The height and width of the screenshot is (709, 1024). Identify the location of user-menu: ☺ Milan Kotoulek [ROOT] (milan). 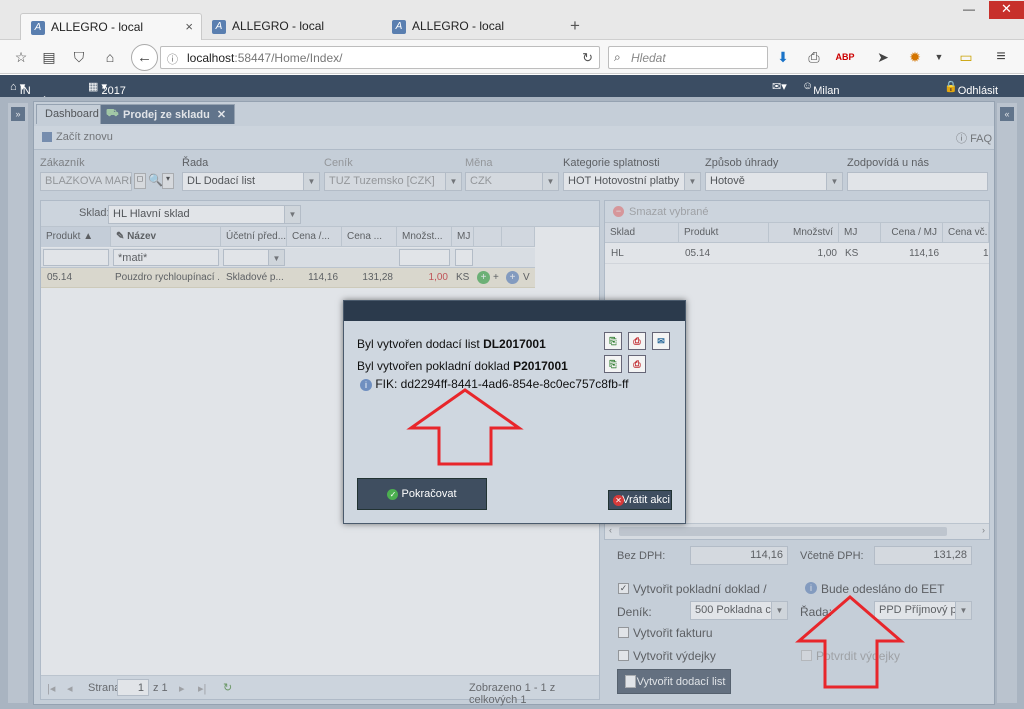
(829, 106).